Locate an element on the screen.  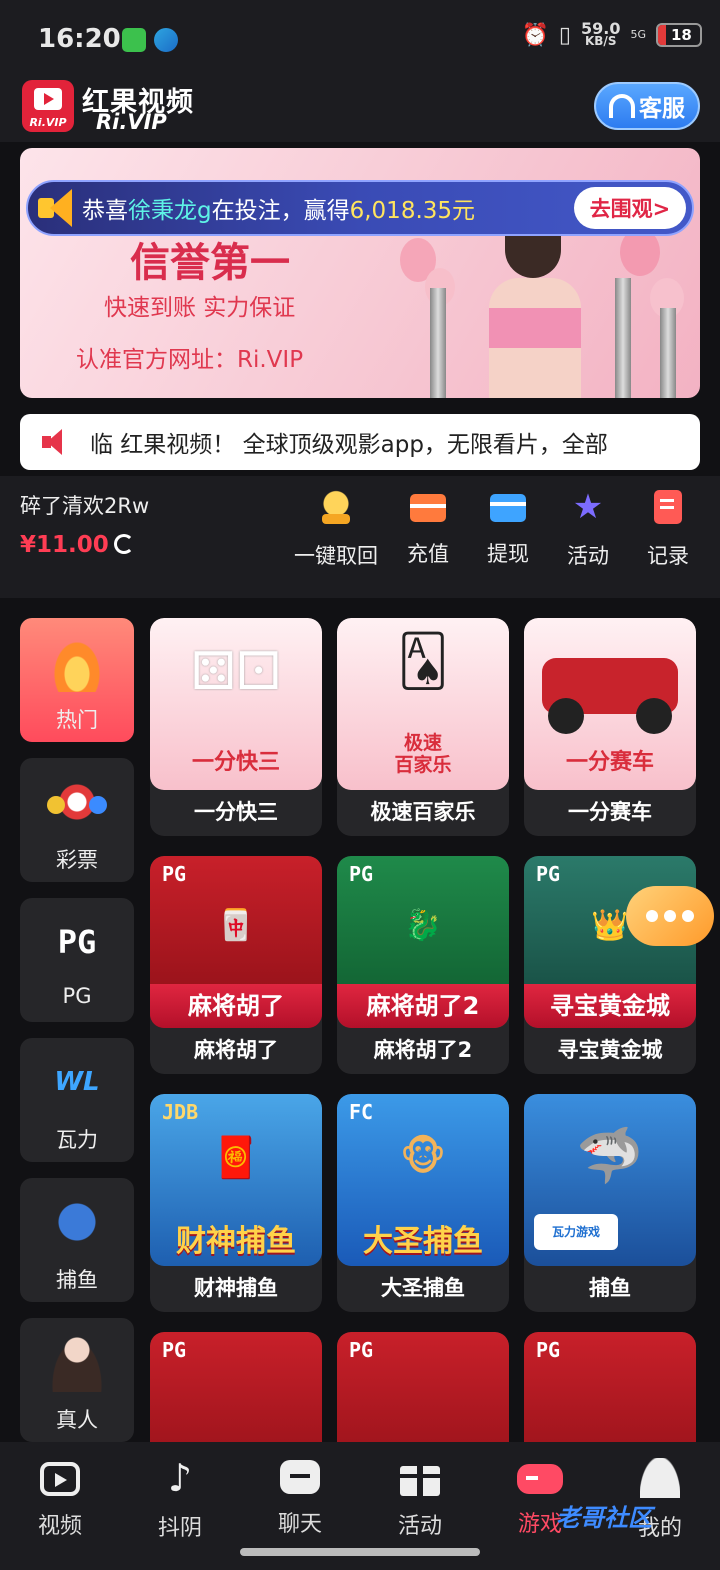
game-card: JDB 🧧 财神捕鱼 财神捕鱼 is located at coordinates (236, 1203).